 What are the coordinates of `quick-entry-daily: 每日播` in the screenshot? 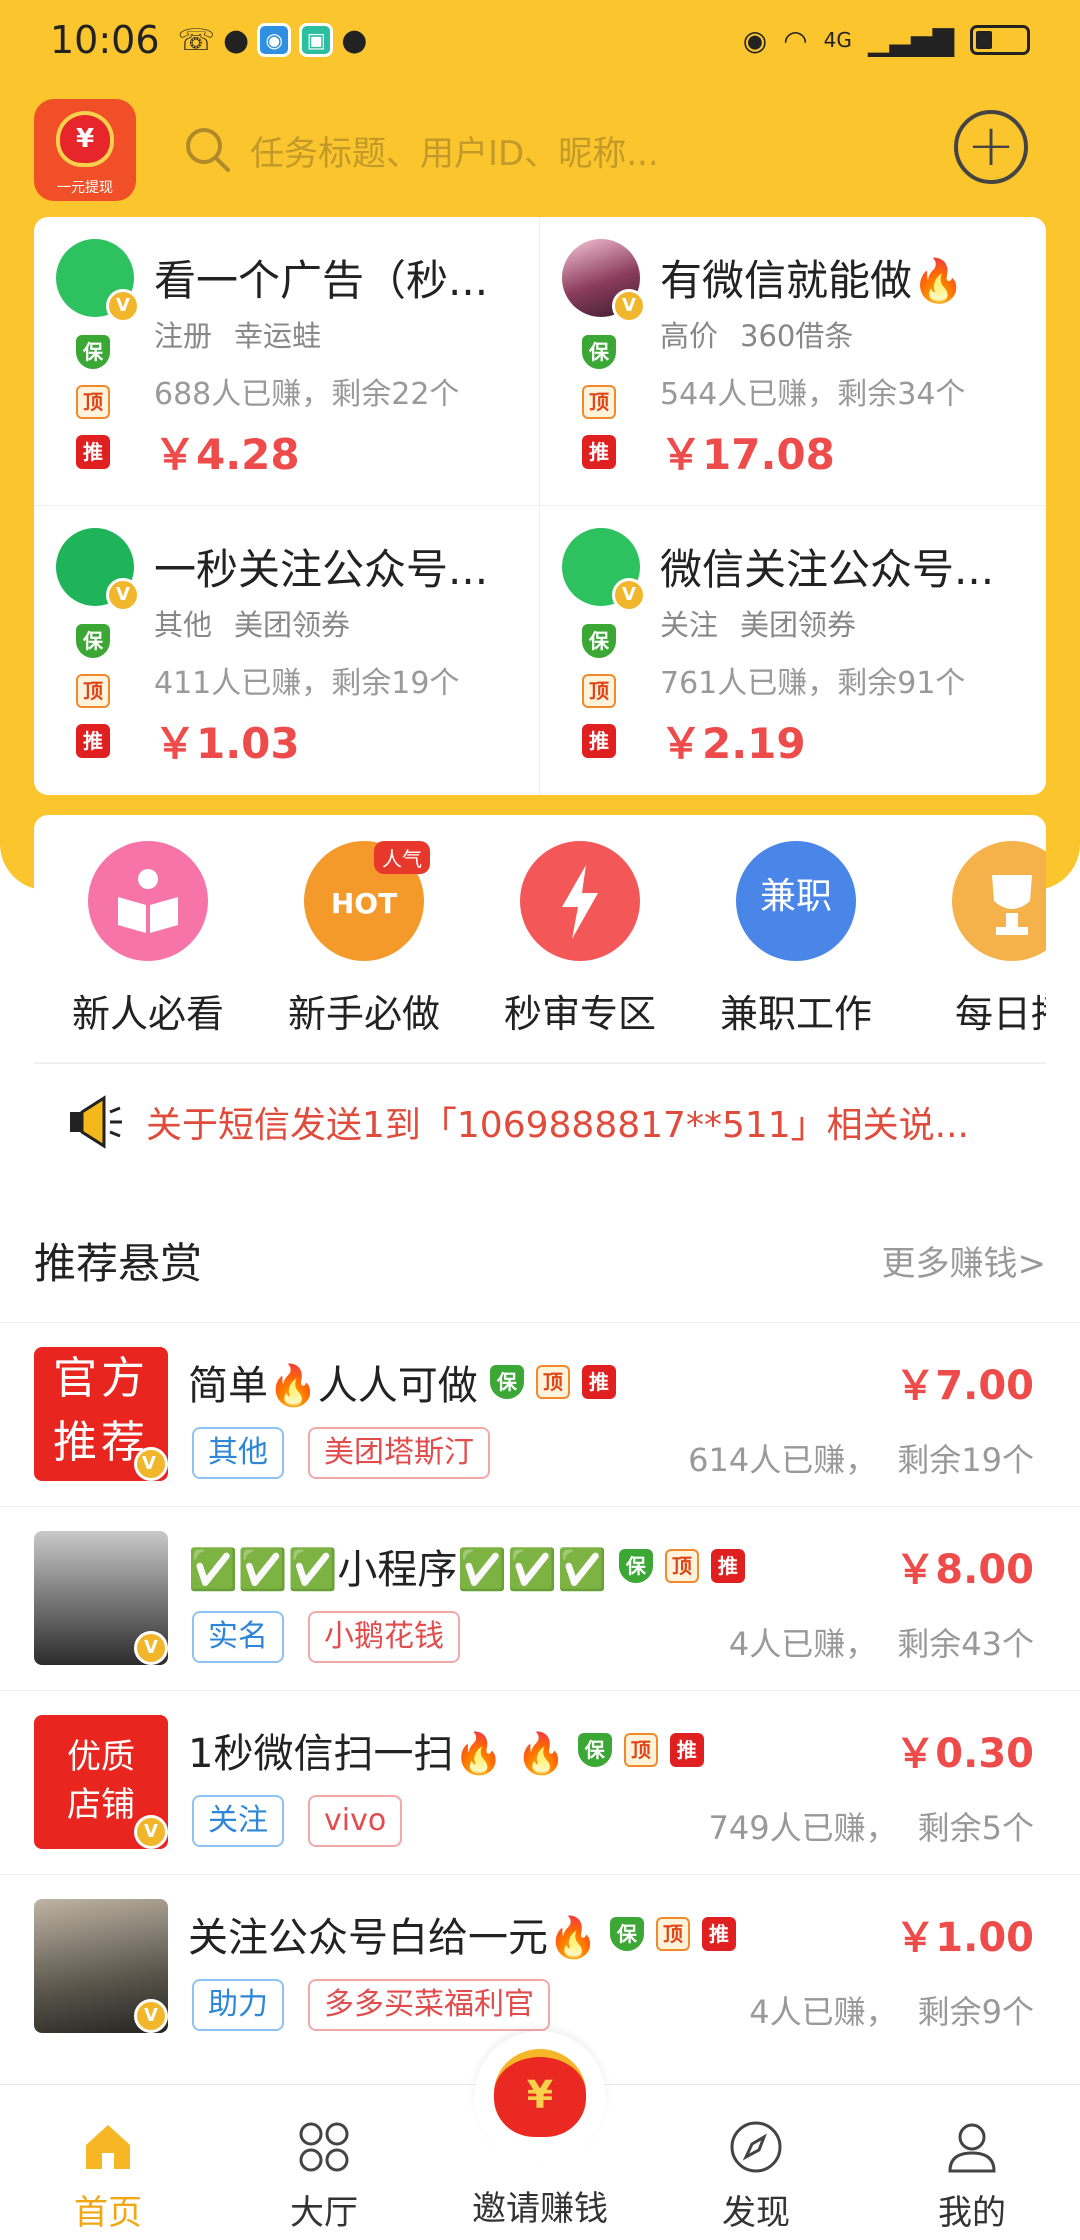 It's located at (979, 939).